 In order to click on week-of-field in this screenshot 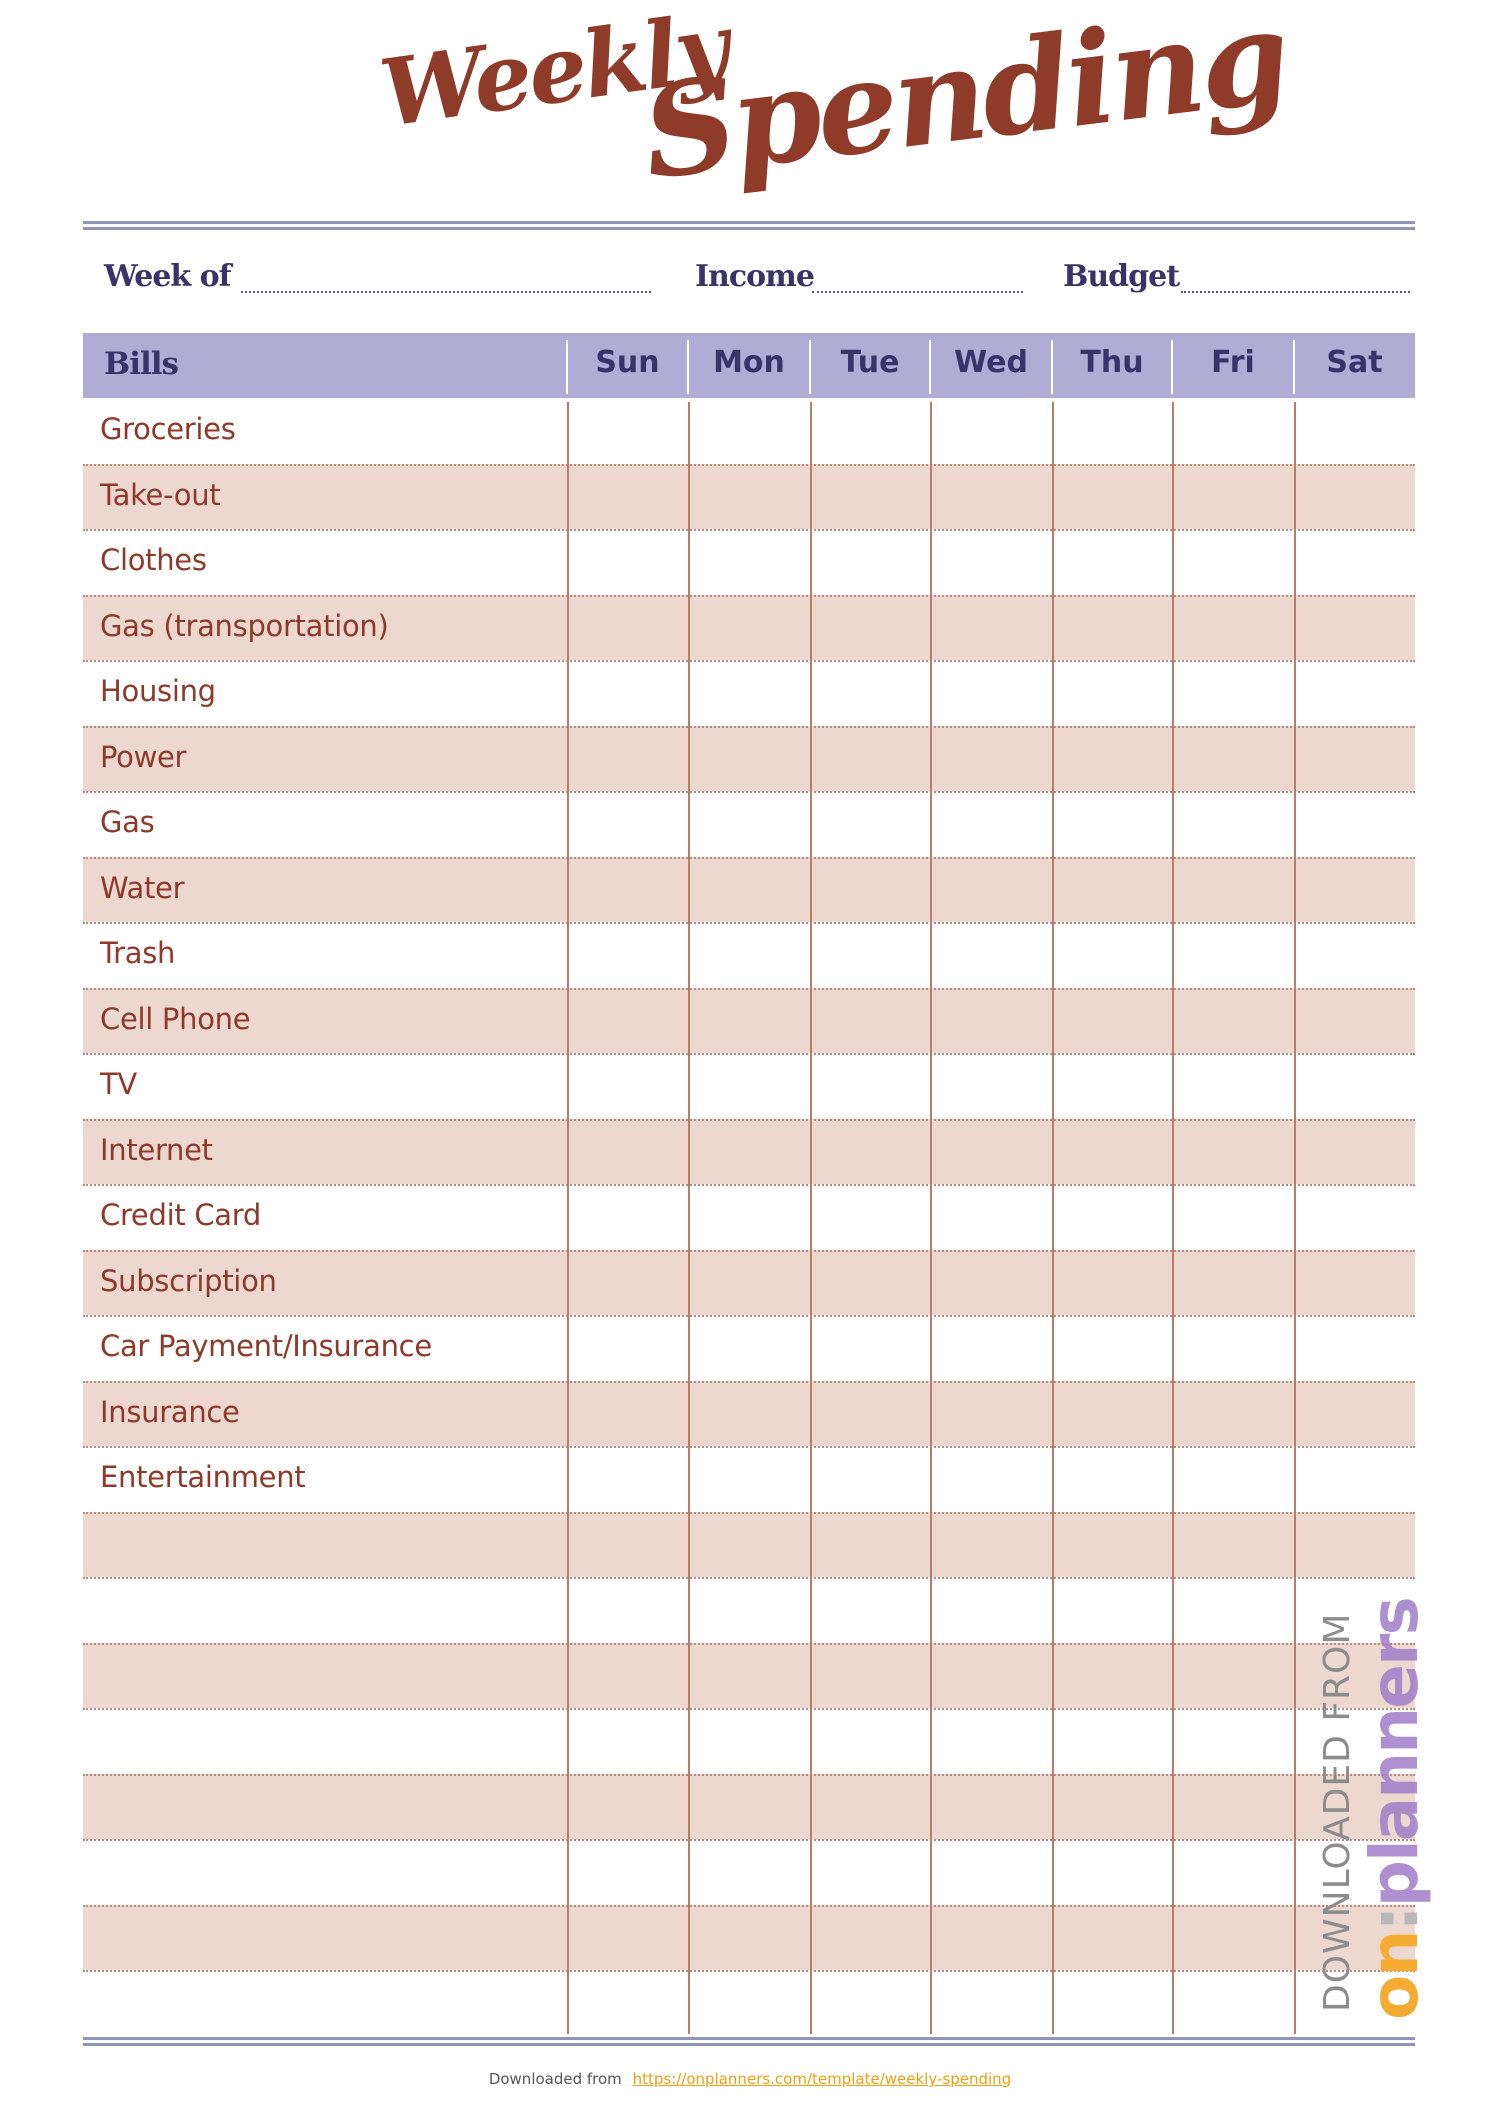, I will do `click(446, 292)`.